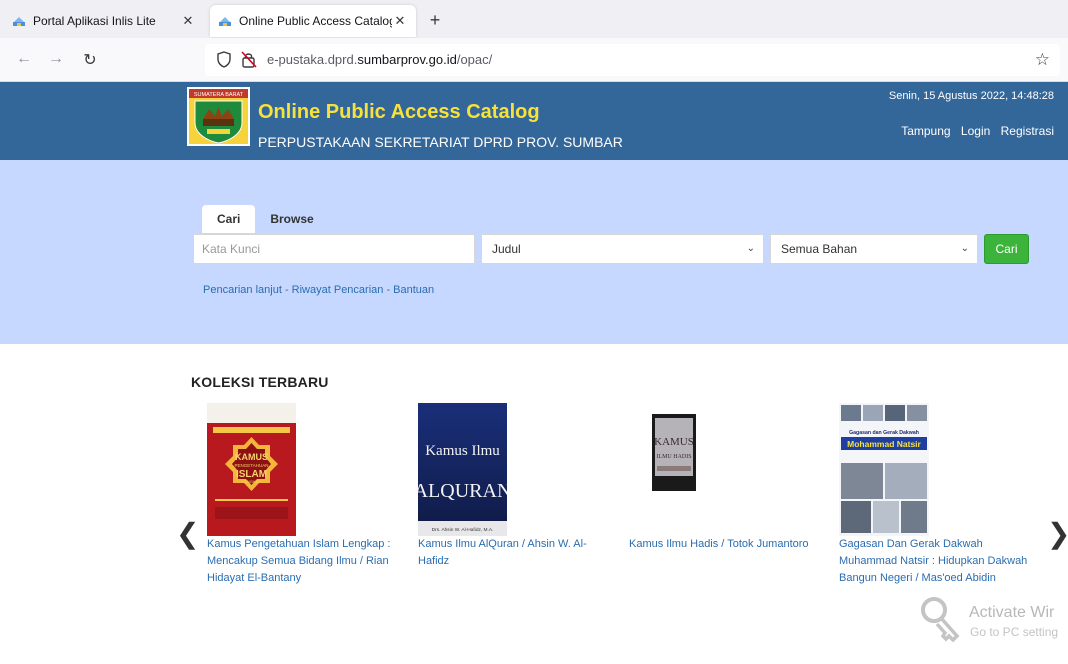  I want to click on registrasi-link: Registrasi, so click(1027, 131).